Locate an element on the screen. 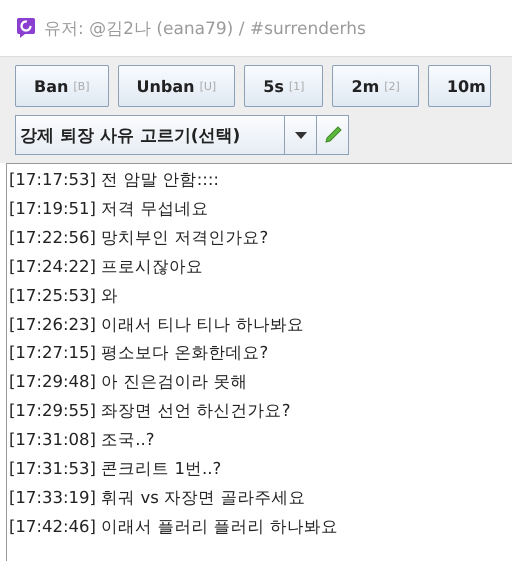  app-logo-icon is located at coordinates (26, 28).